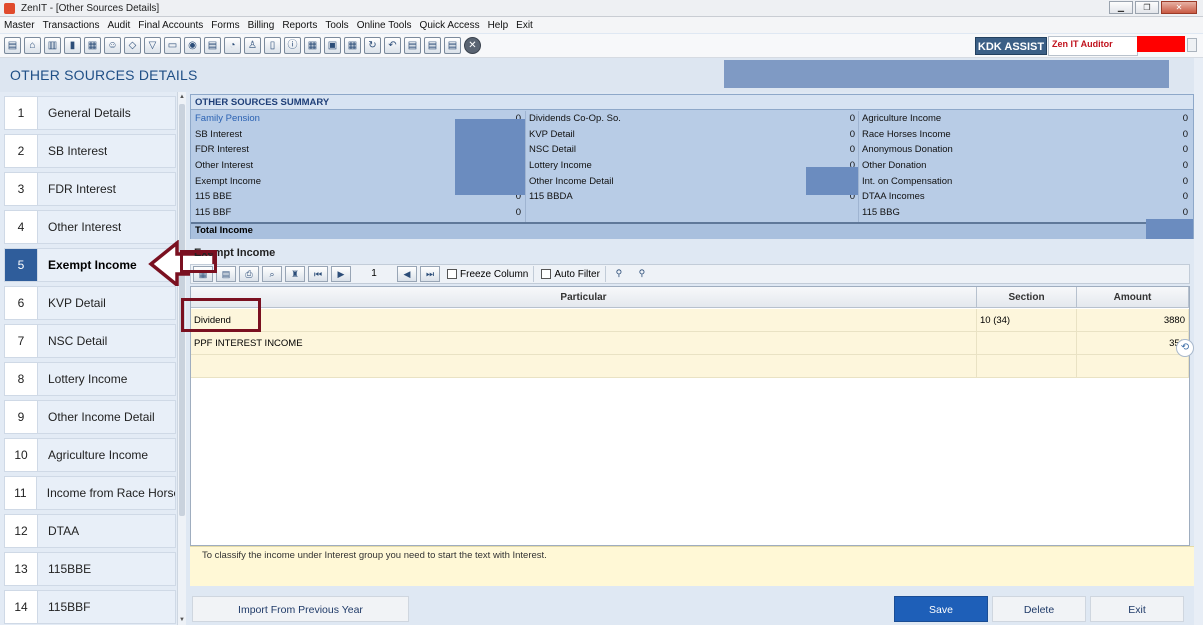 This screenshot has width=1203, height=625. Describe the element at coordinates (225, 25) in the screenshot. I see `menu-forms: Forms` at that location.